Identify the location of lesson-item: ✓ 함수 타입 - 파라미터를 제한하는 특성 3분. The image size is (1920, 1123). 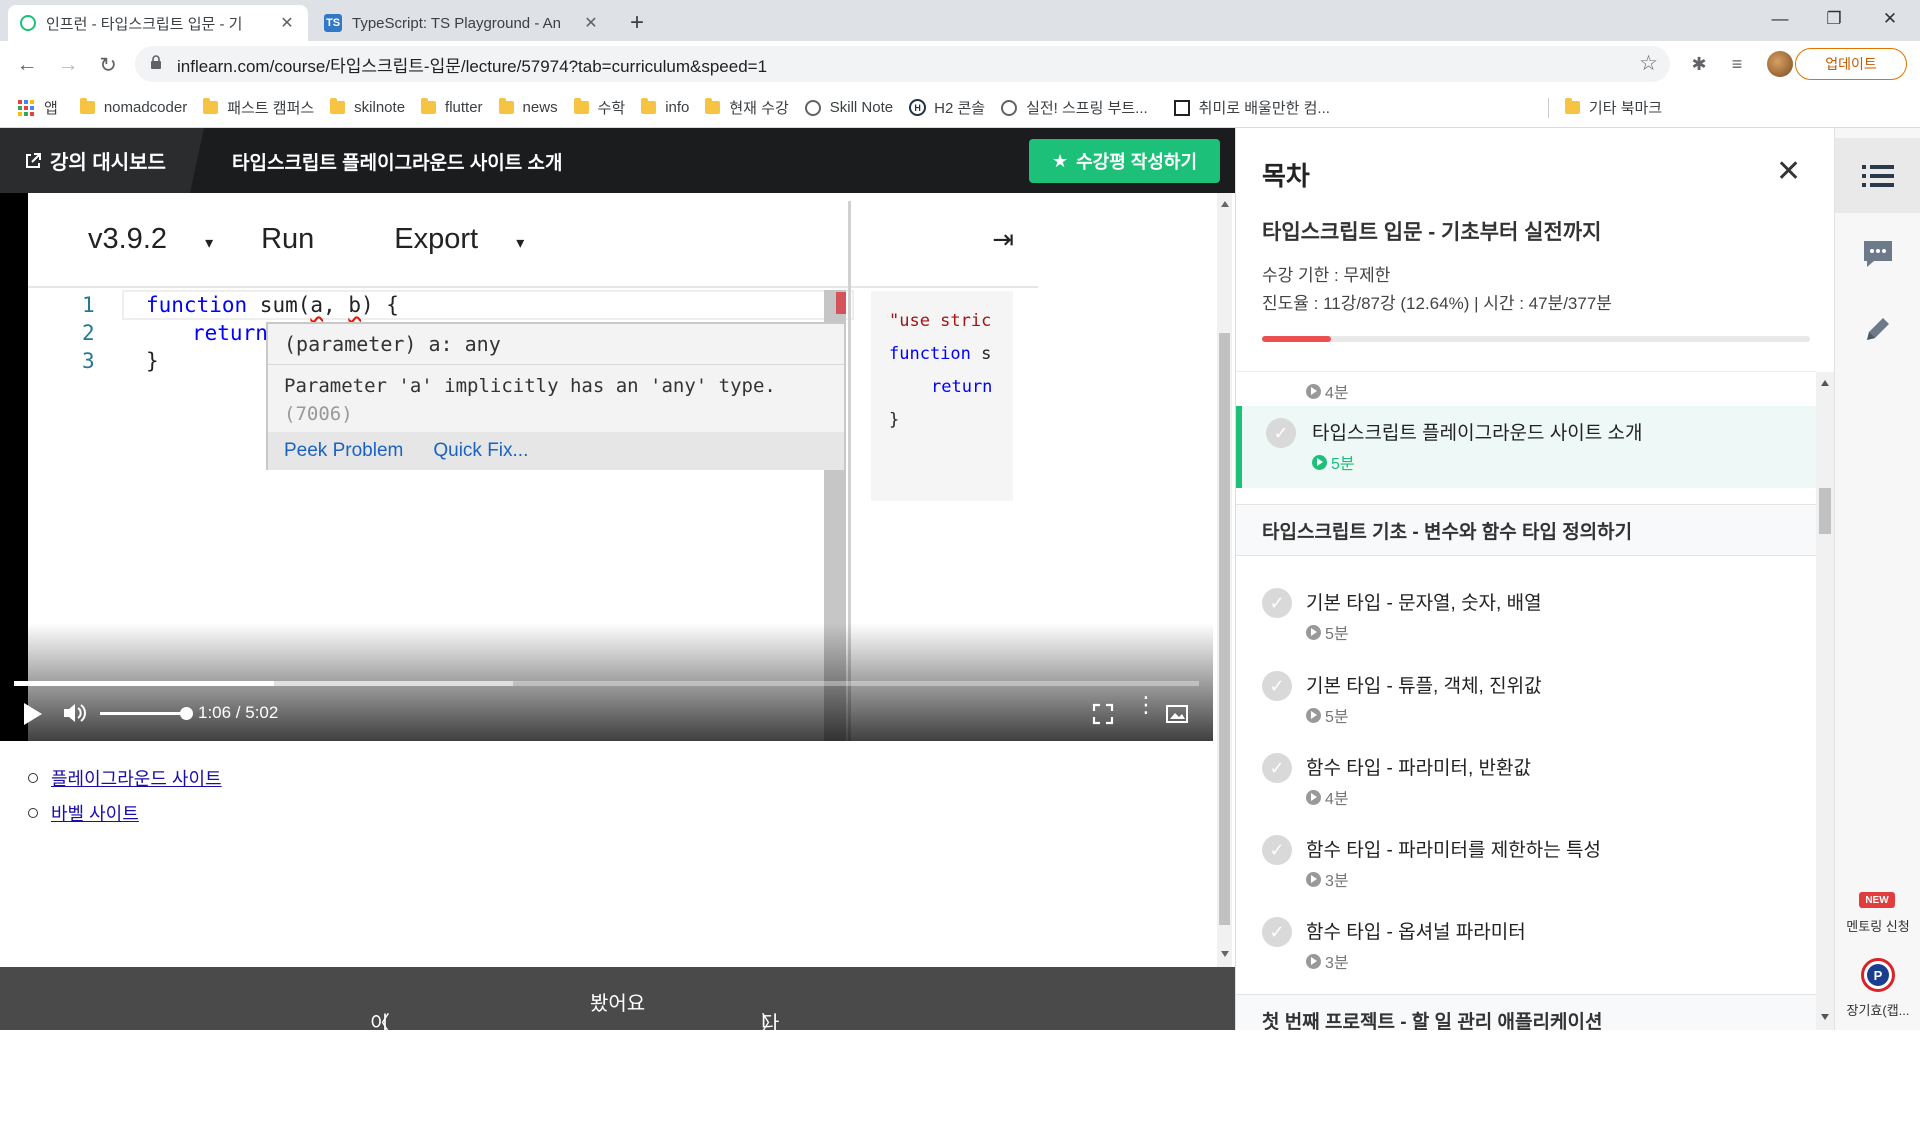
(1526, 858).